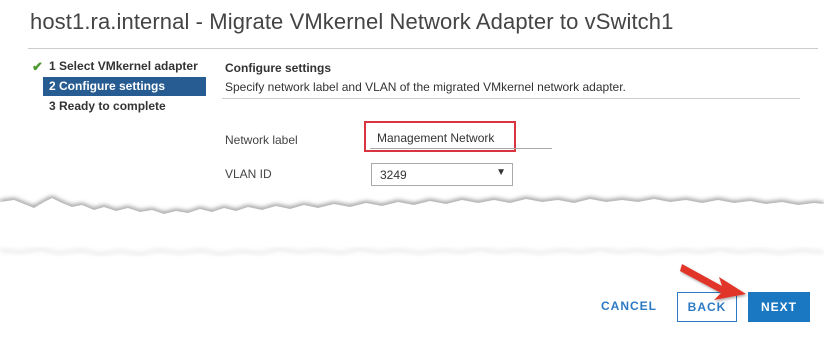 This screenshot has width=824, height=337. What do you see at coordinates (779, 307) in the screenshot?
I see `next-button: NEXT` at bounding box center [779, 307].